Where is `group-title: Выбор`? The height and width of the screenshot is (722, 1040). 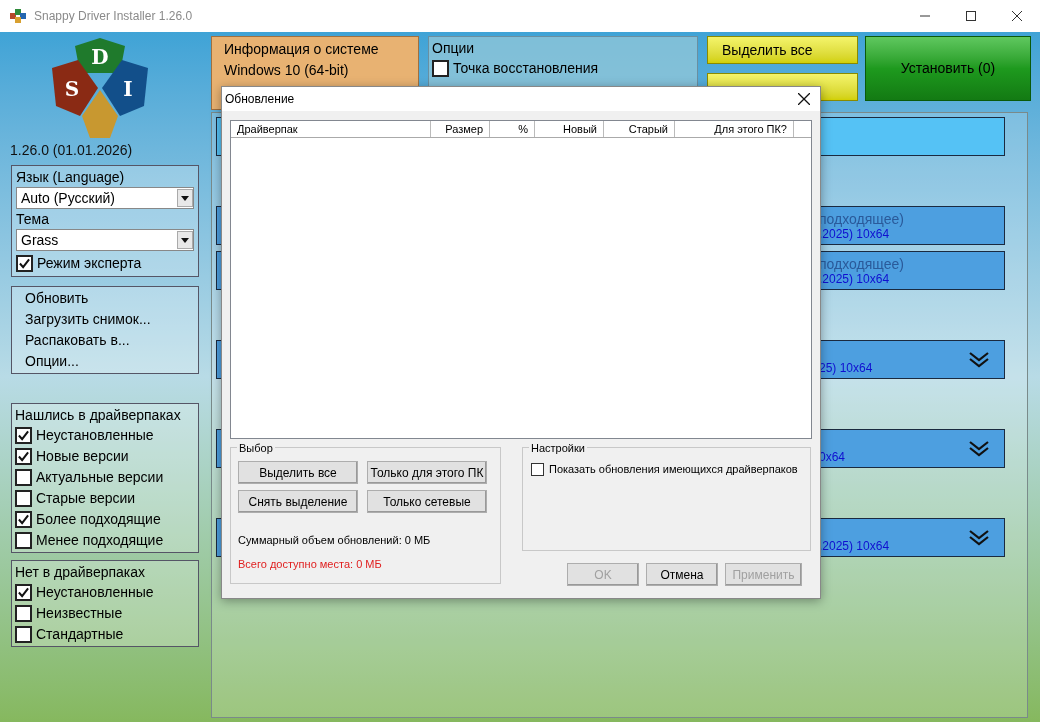
group-title: Выбор is located at coordinates (256, 448).